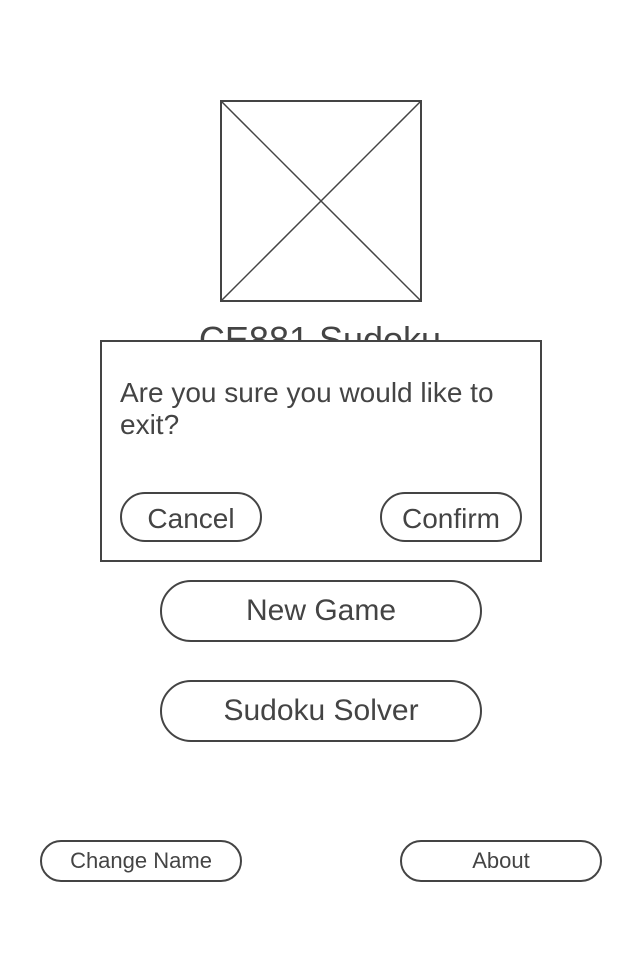  I want to click on dialog-message: Are you sure you would like to exit?, so click(307, 408).